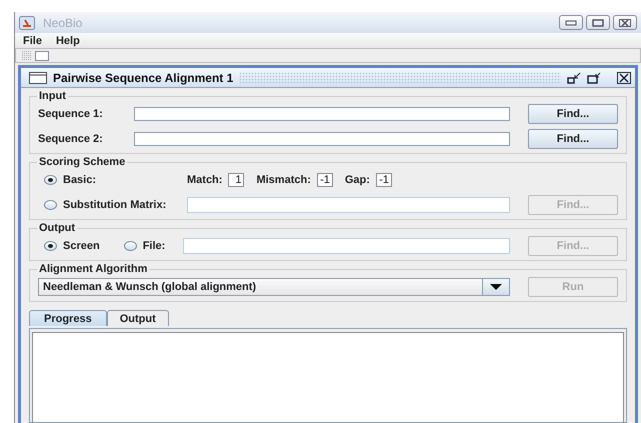 The width and height of the screenshot is (641, 423). What do you see at coordinates (68, 318) in the screenshot?
I see `tab: Progress` at bounding box center [68, 318].